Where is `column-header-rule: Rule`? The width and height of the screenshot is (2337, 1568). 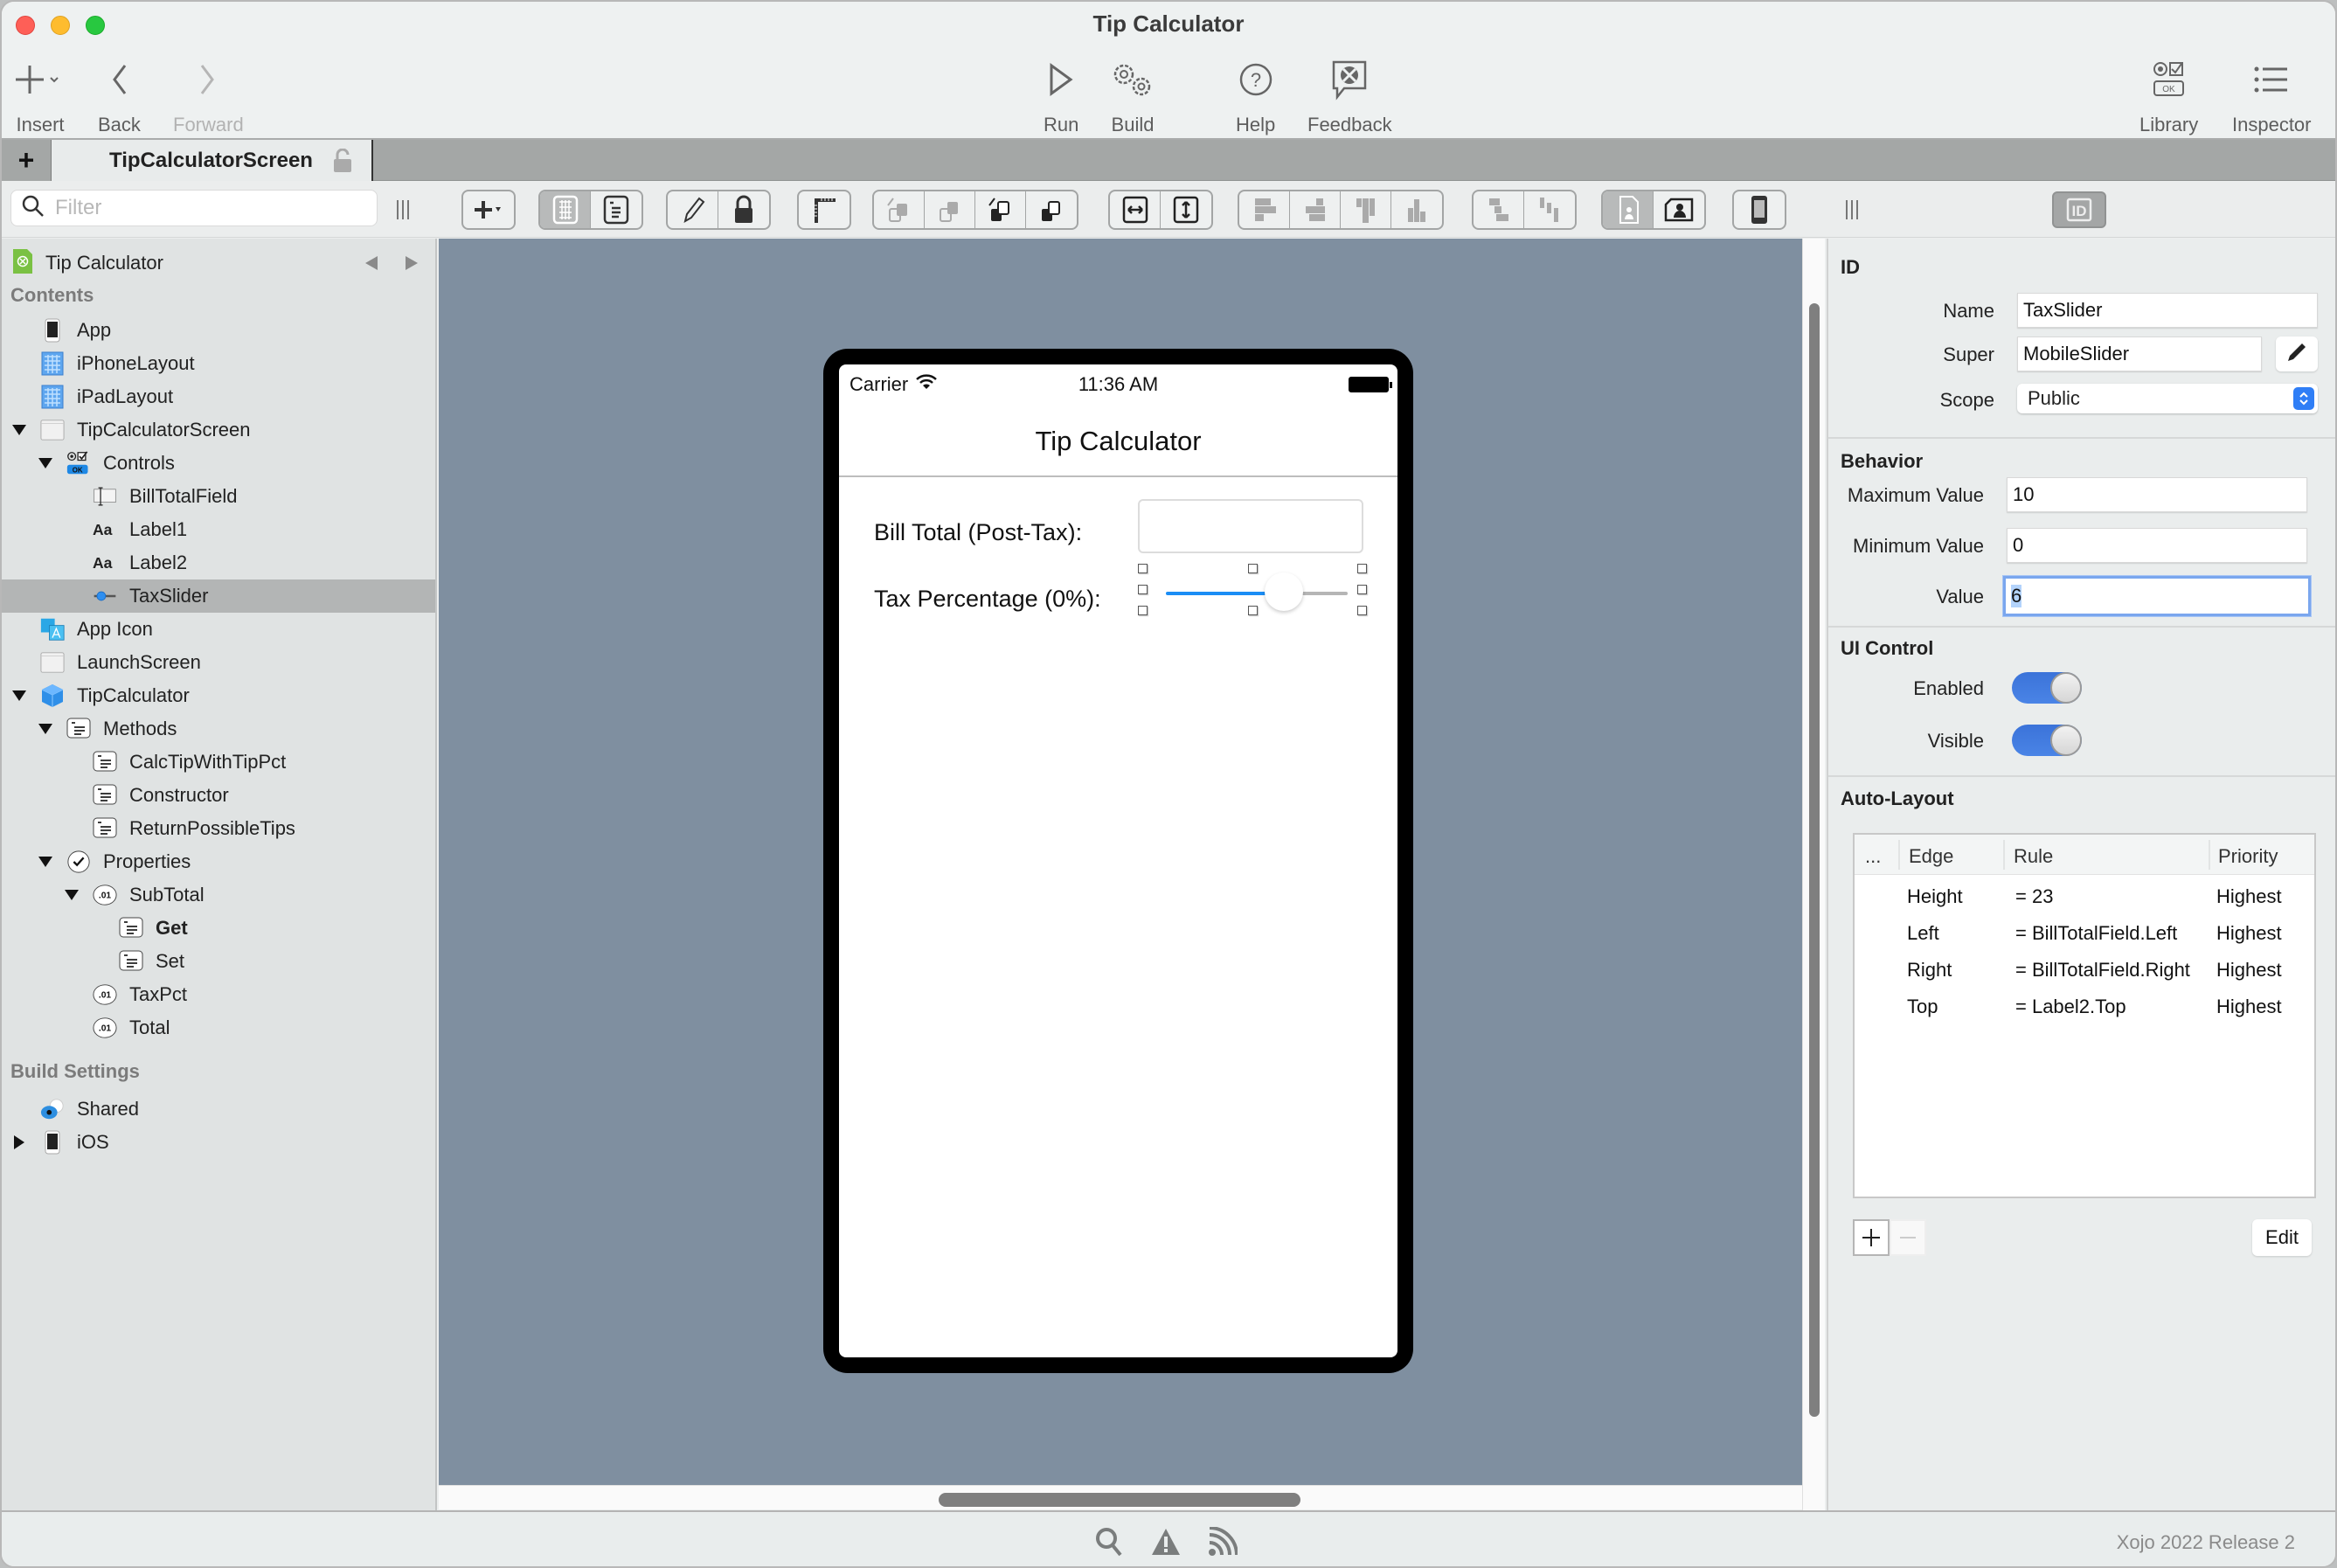 column-header-rule: Rule is located at coordinates (2033, 857).